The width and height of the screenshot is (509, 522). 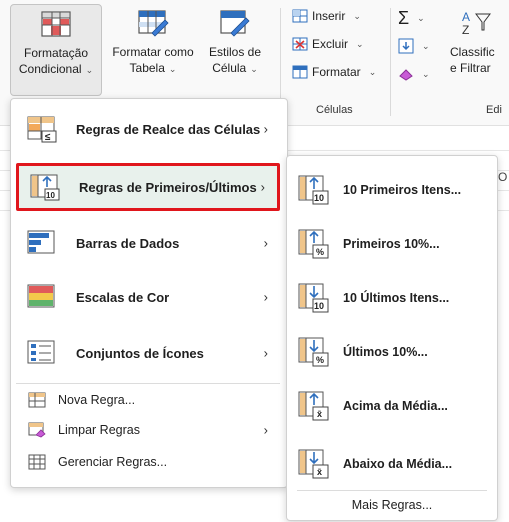 I want to click on svg-text: A, so click(x=466, y=17).